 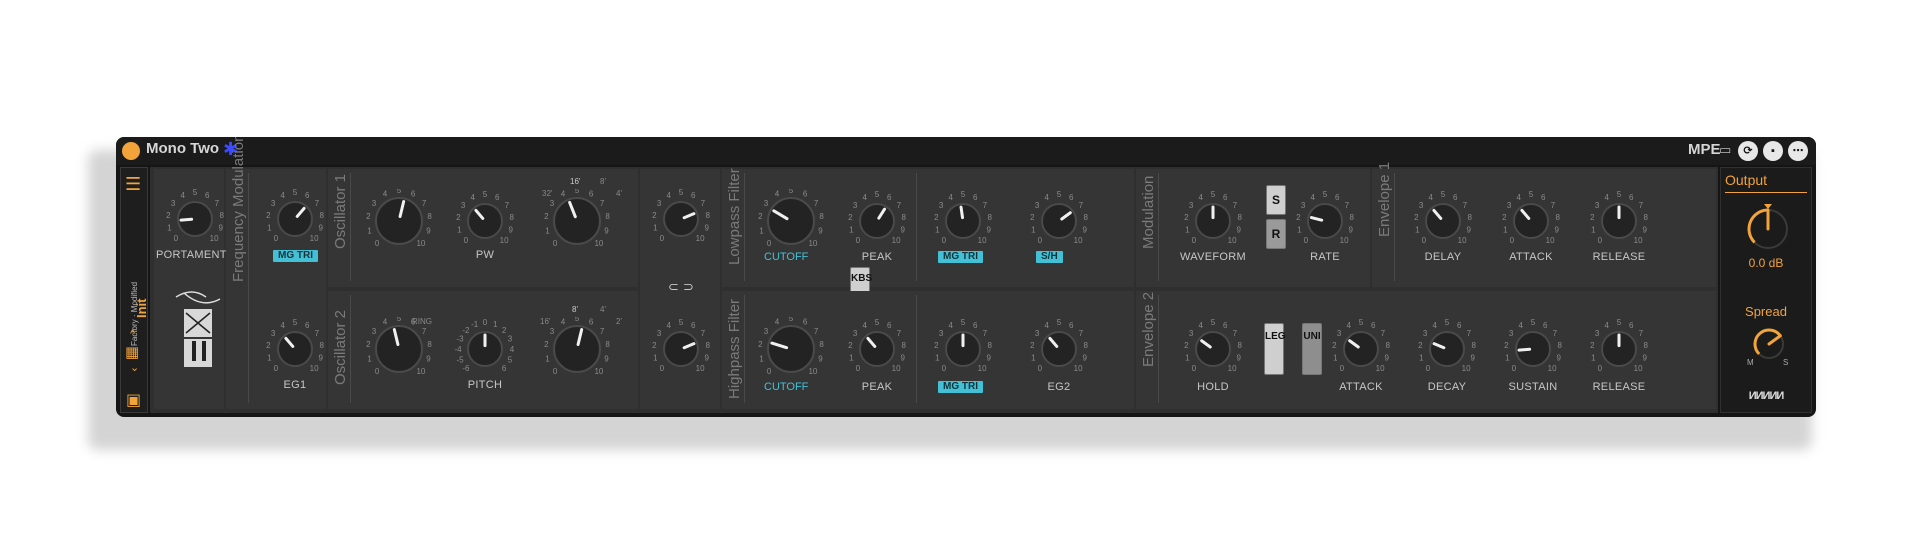 I want to click on env2-release-label: RELEASE, so click(x=1619, y=387).